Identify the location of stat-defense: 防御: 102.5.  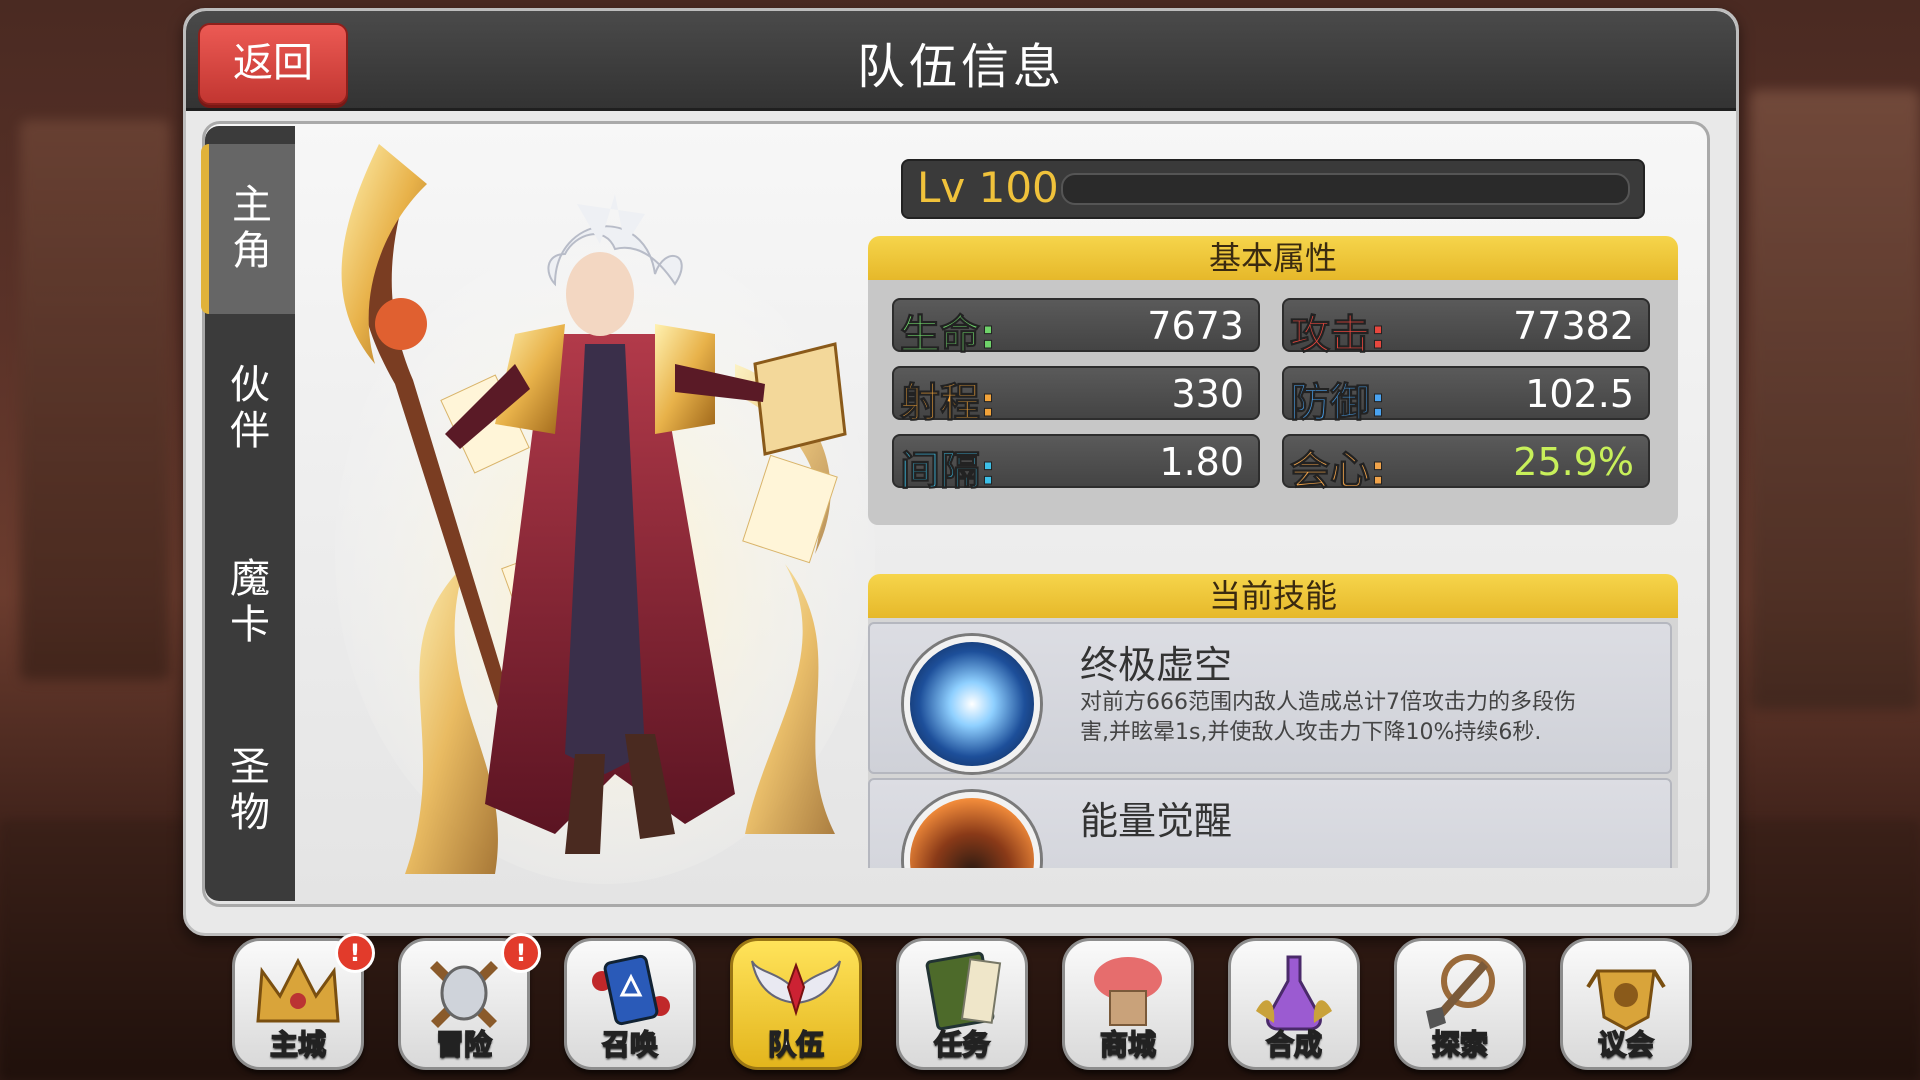
(1466, 396).